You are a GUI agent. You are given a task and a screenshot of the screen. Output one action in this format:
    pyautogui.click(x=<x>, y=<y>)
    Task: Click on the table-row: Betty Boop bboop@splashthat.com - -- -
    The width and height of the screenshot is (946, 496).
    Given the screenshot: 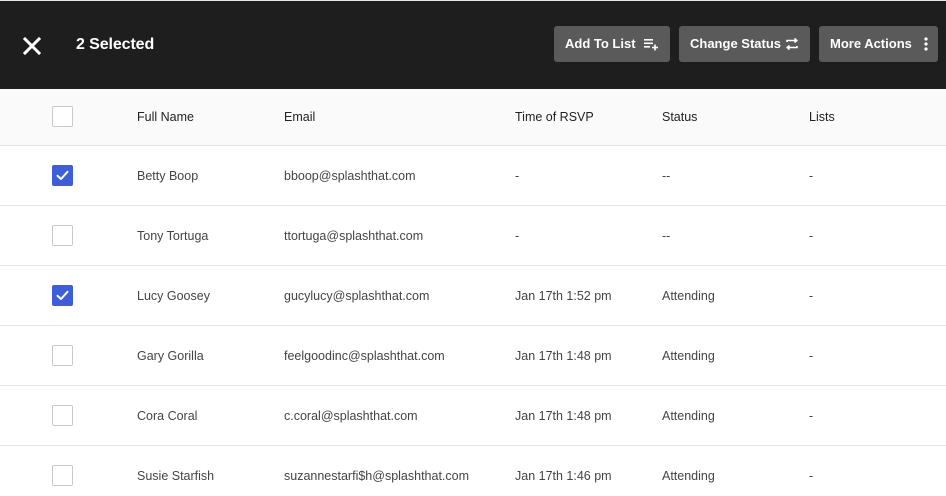 What is the action you would take?
    pyautogui.click(x=473, y=176)
    